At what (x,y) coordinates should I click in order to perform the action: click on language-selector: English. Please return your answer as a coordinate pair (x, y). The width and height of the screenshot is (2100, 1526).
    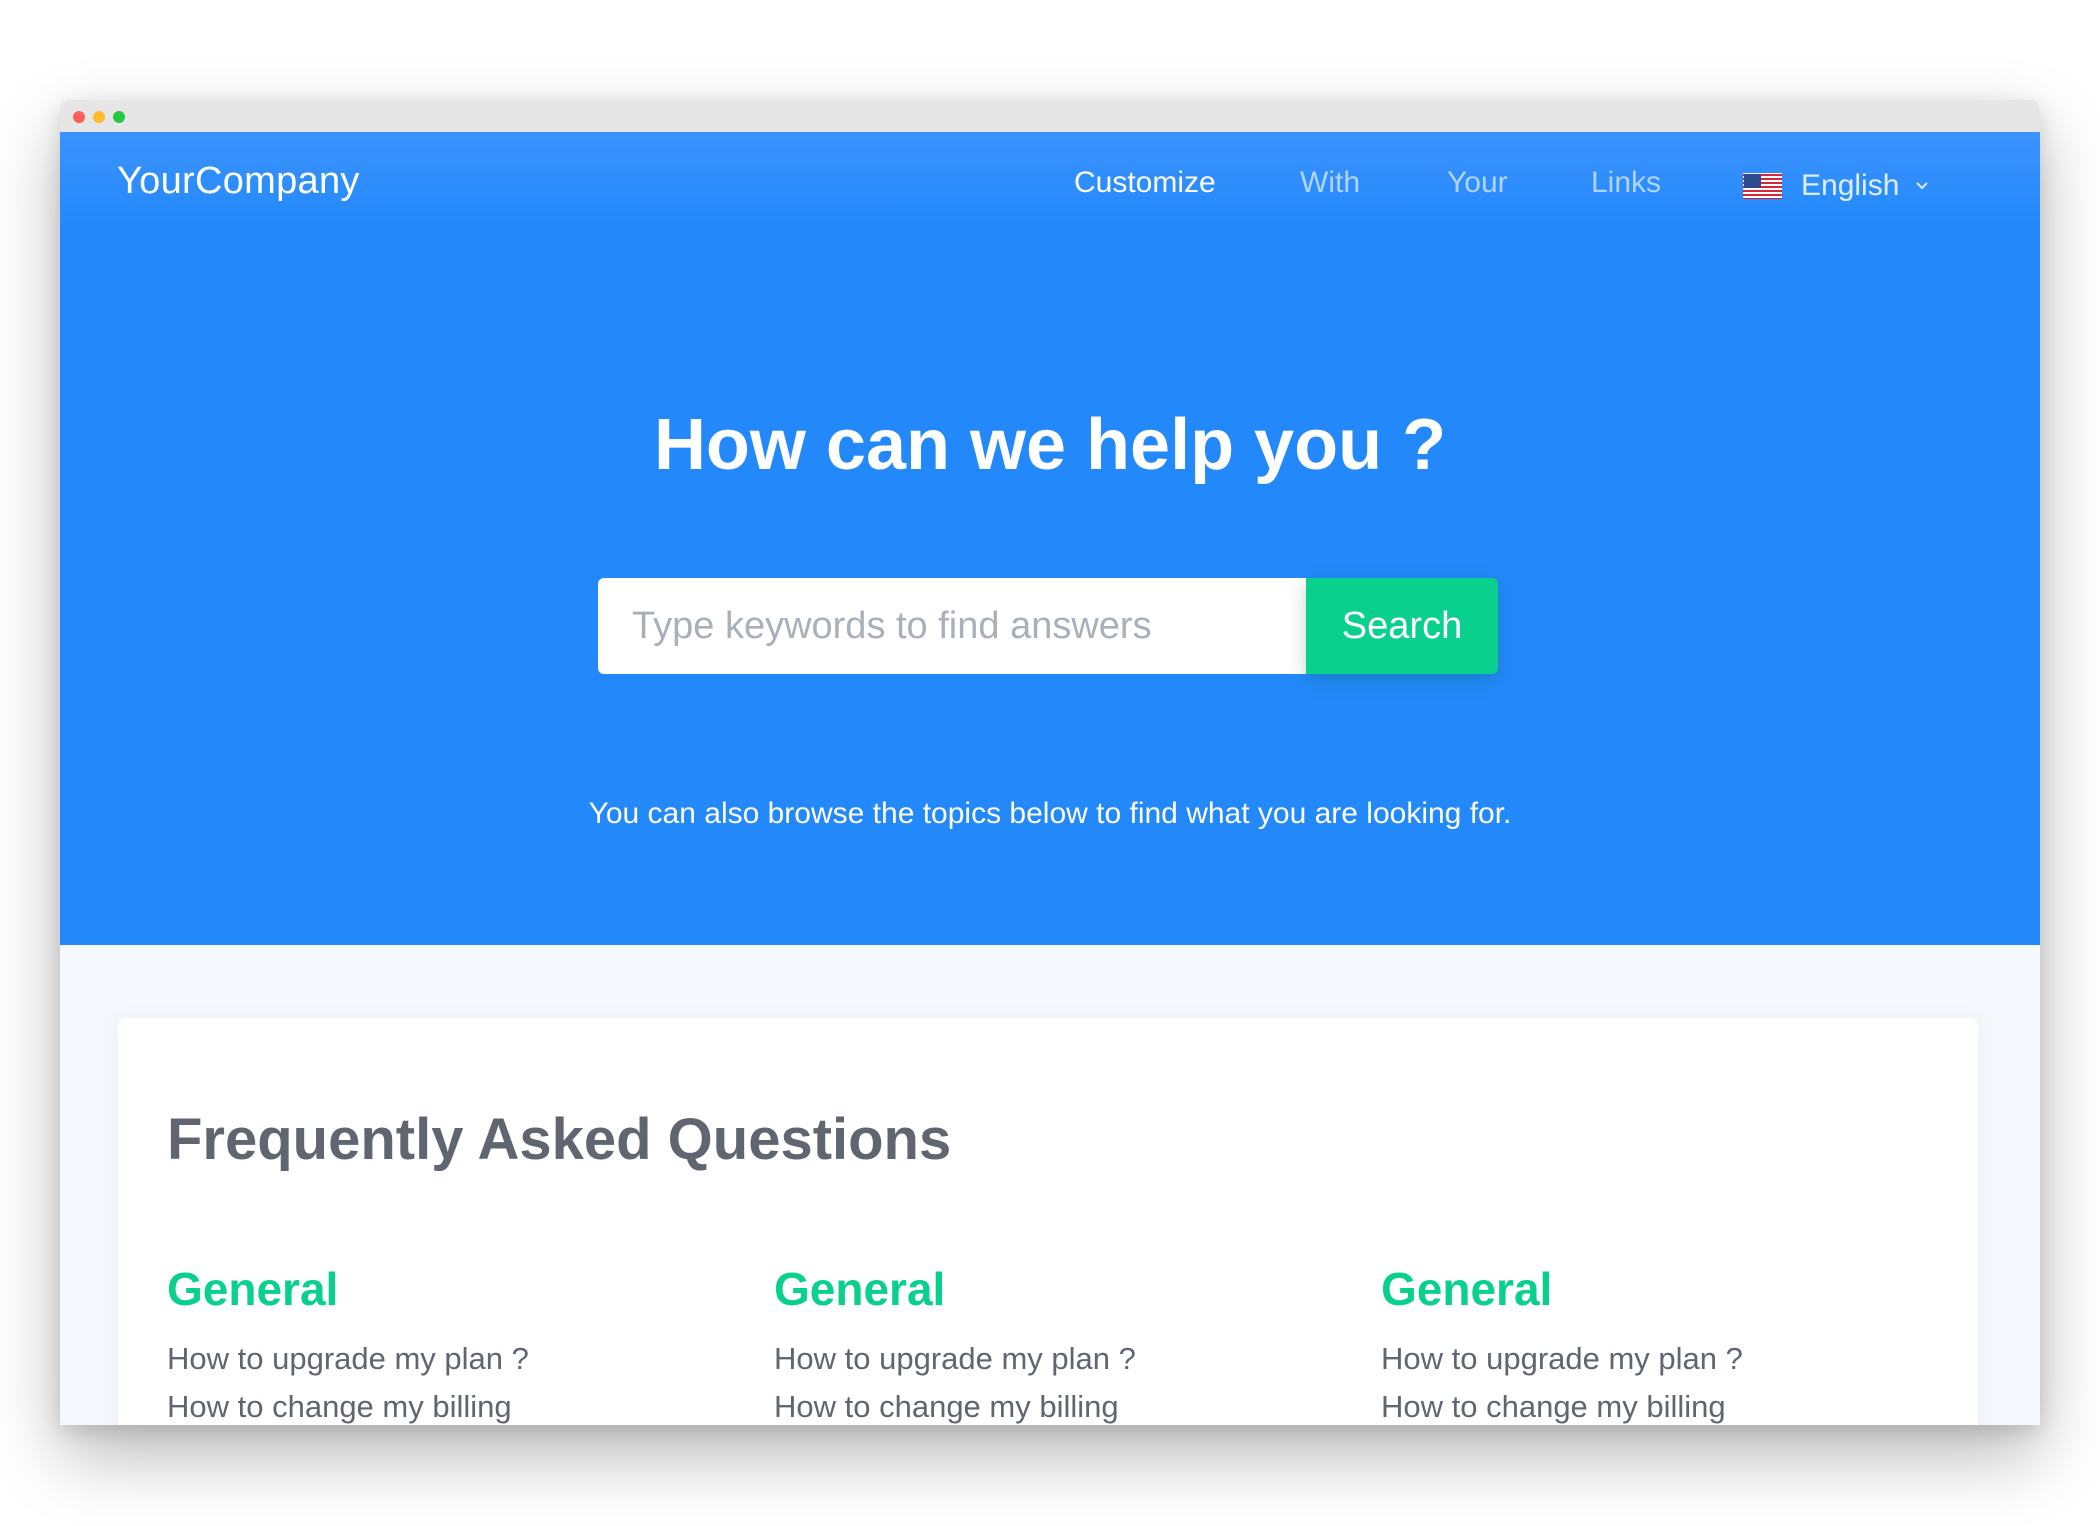
    Looking at the image, I should click on (1836, 186).